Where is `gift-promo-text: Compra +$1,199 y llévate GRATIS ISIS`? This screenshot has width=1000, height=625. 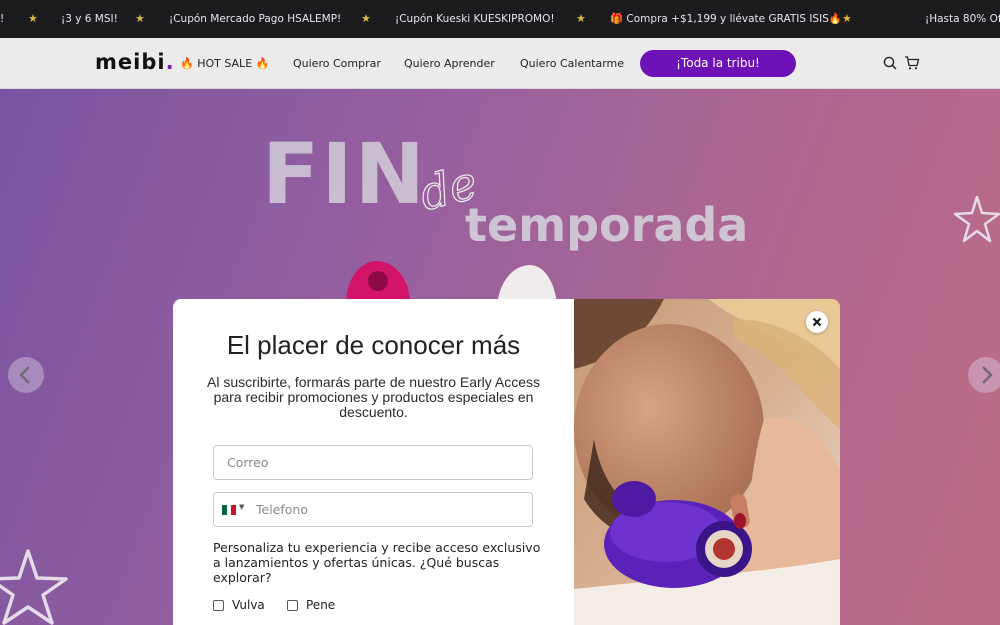 gift-promo-text: Compra +$1,199 y llévate GRATIS ISIS is located at coordinates (727, 19).